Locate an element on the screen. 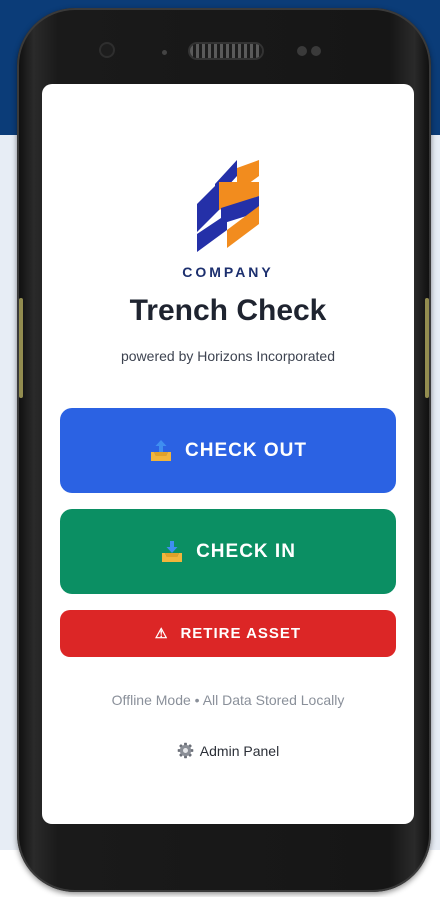  check-out-button: CHECK OUT is located at coordinates (228, 450).